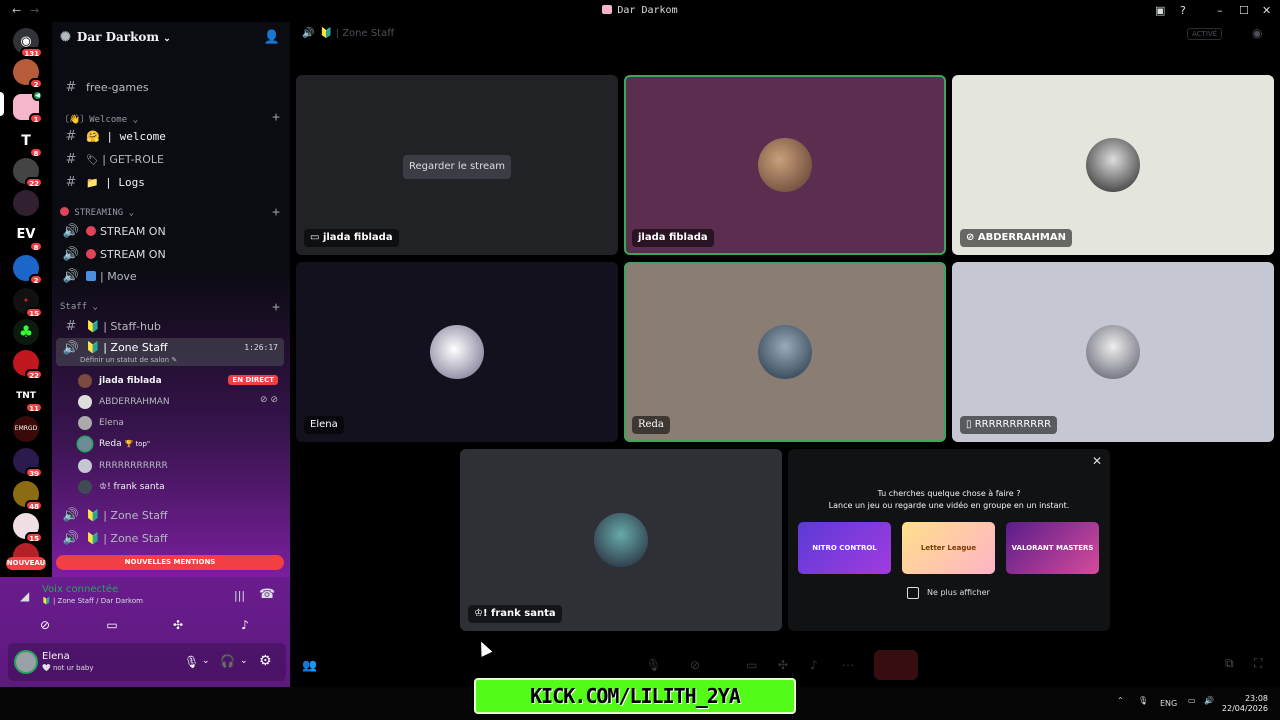  What do you see at coordinates (1120, 700) in the screenshot?
I see `tray-chevron-icon: ⌃` at bounding box center [1120, 700].